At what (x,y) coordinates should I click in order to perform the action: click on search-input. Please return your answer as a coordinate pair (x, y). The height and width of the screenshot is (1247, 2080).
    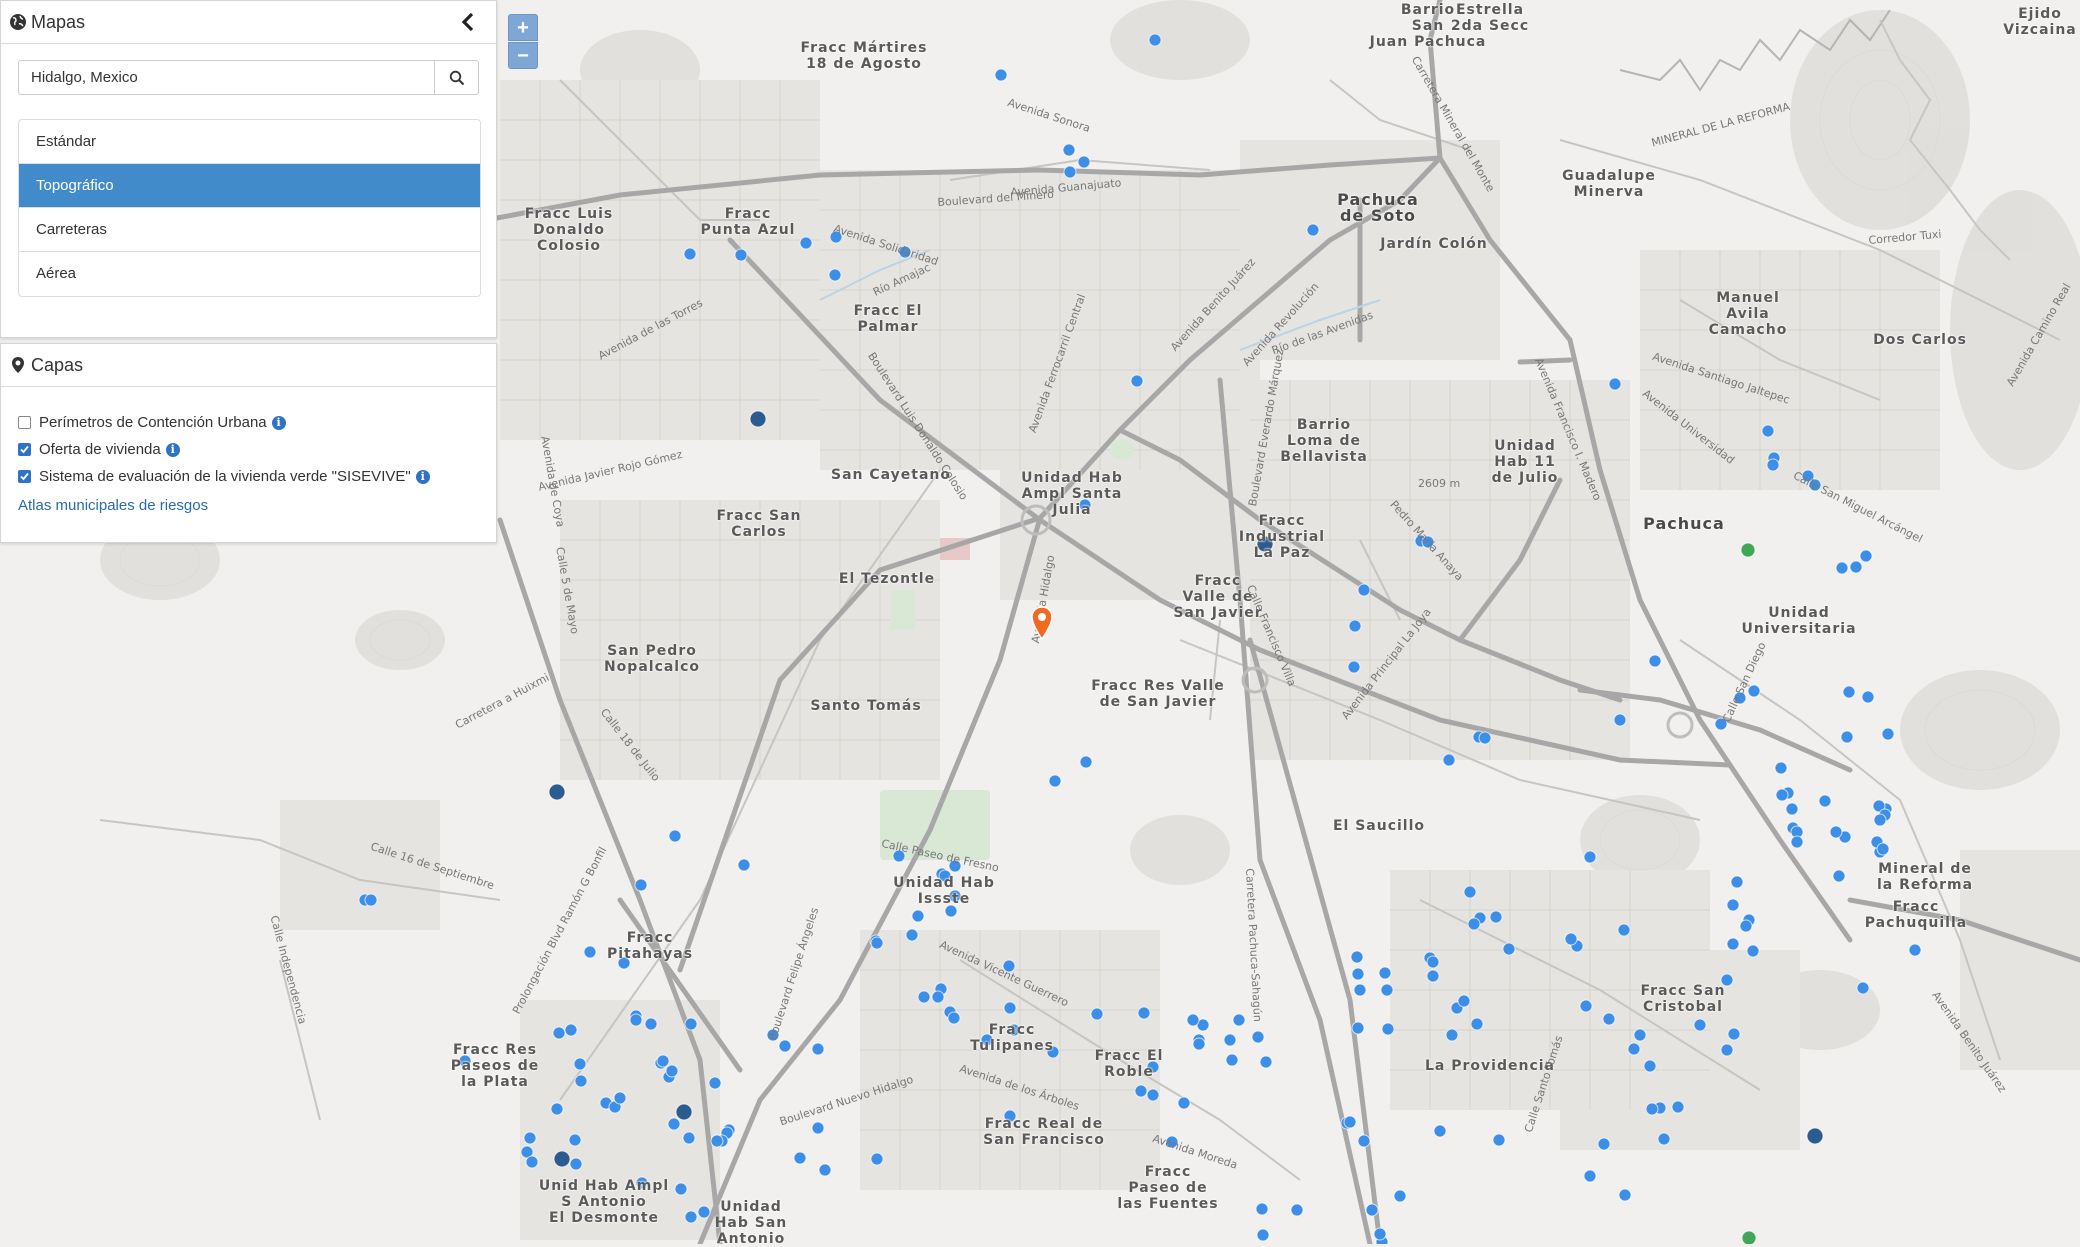
    Looking at the image, I should click on (226, 77).